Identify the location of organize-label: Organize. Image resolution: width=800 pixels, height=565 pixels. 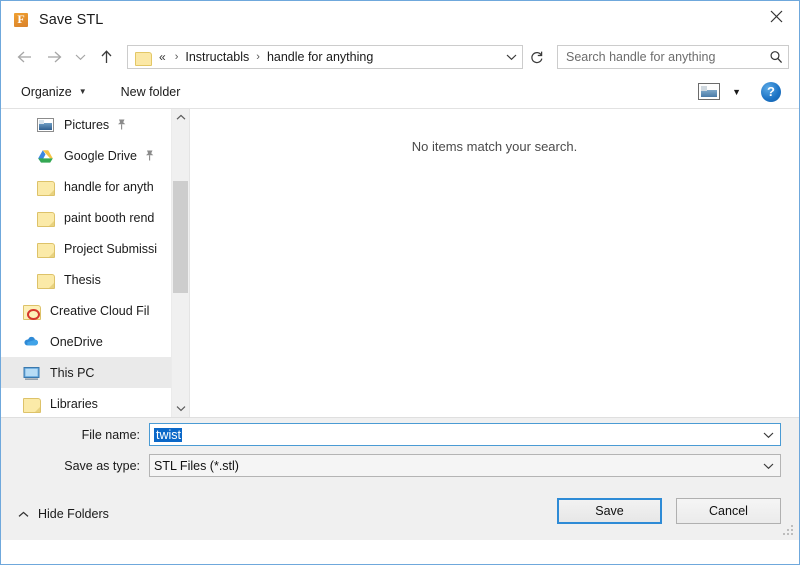
(46, 91).